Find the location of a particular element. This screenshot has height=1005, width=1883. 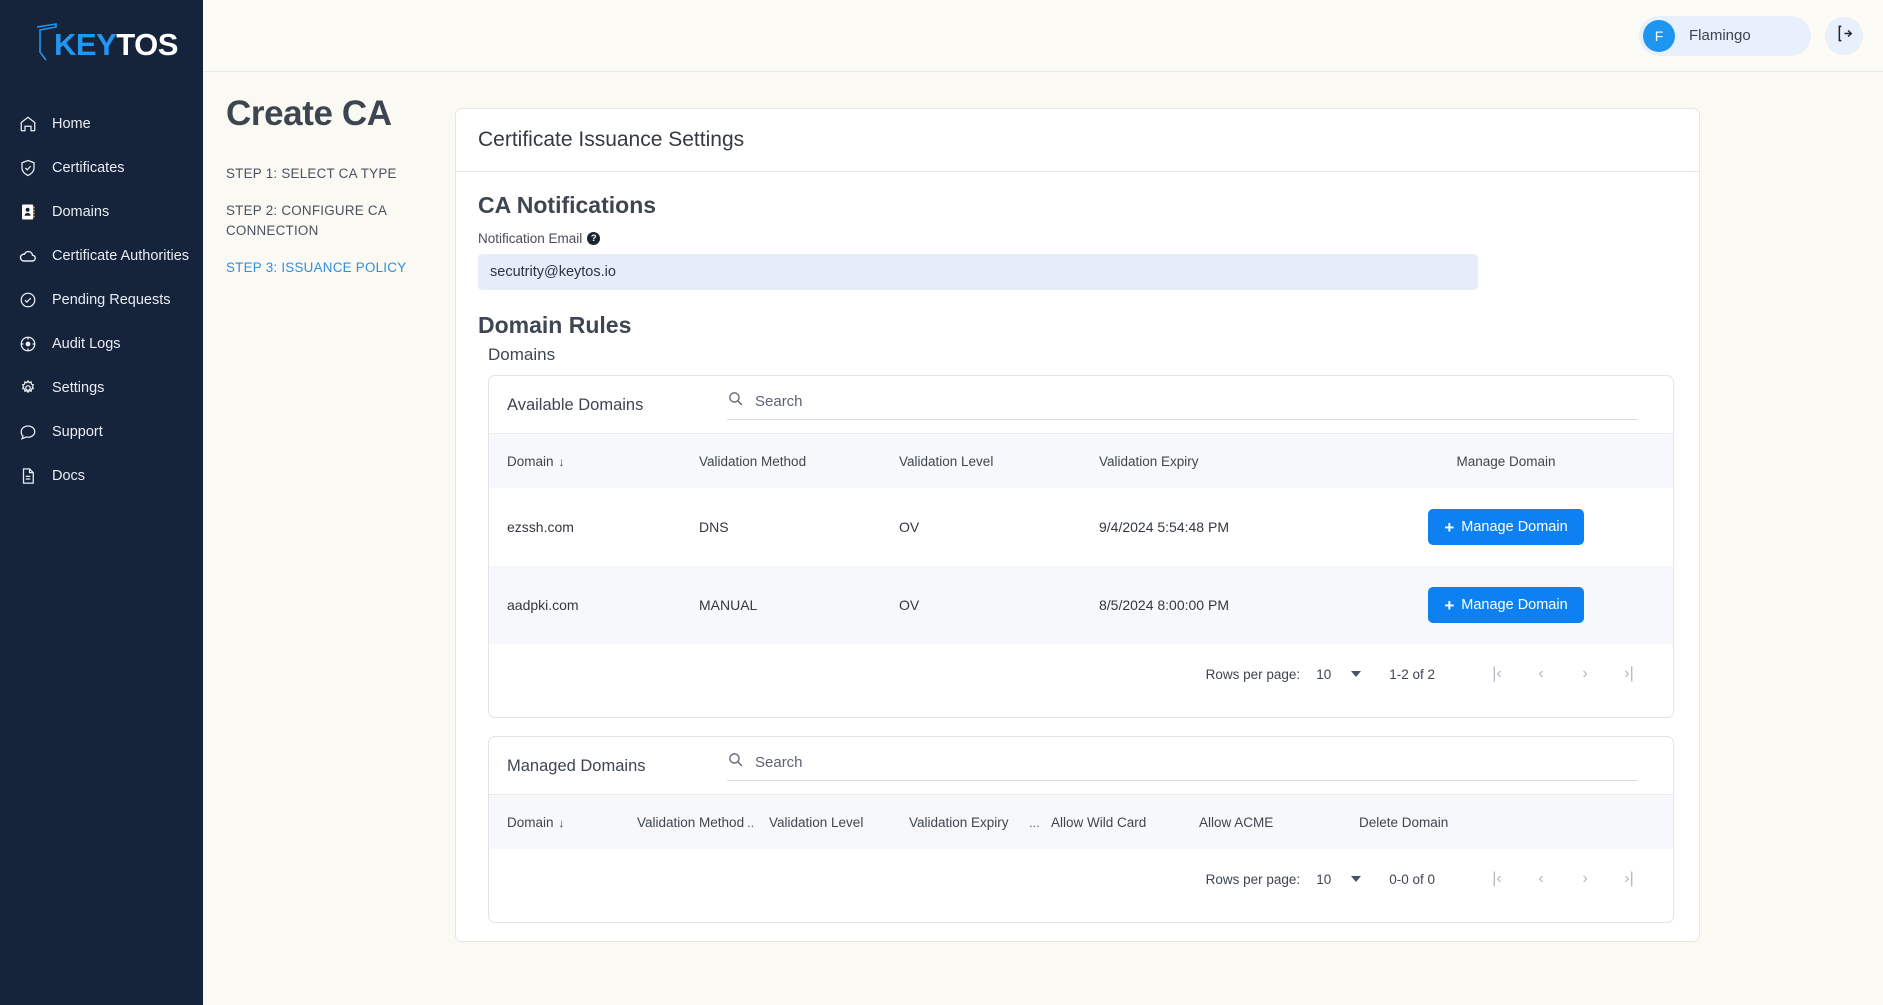

available-domains-header: Available Domains is located at coordinates (1081, 405).